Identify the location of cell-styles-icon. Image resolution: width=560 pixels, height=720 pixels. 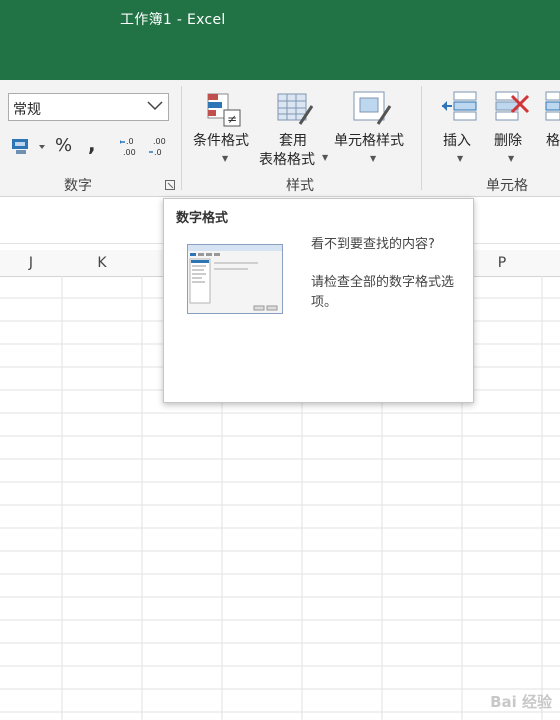
(372, 108).